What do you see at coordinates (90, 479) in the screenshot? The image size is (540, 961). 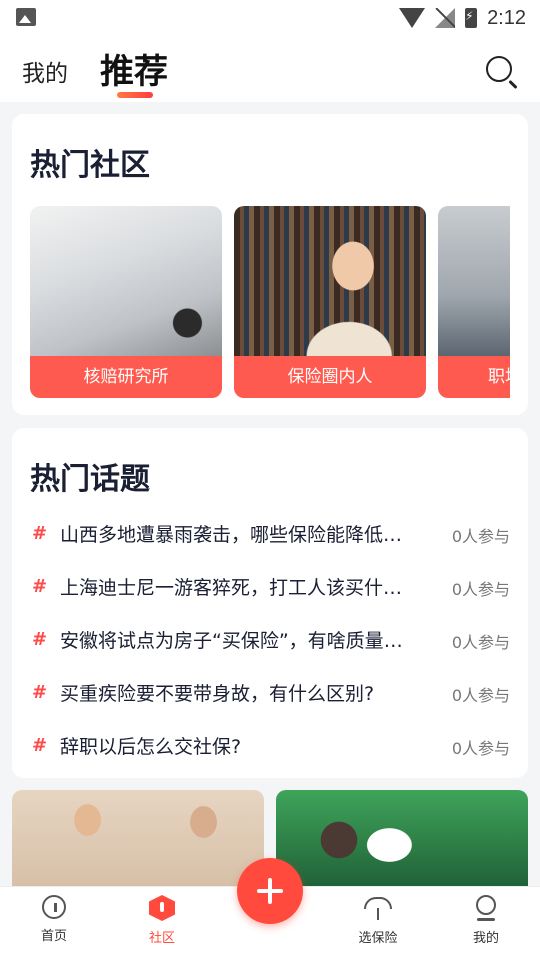 I see `hot-topics-title: 热门话题` at bounding box center [90, 479].